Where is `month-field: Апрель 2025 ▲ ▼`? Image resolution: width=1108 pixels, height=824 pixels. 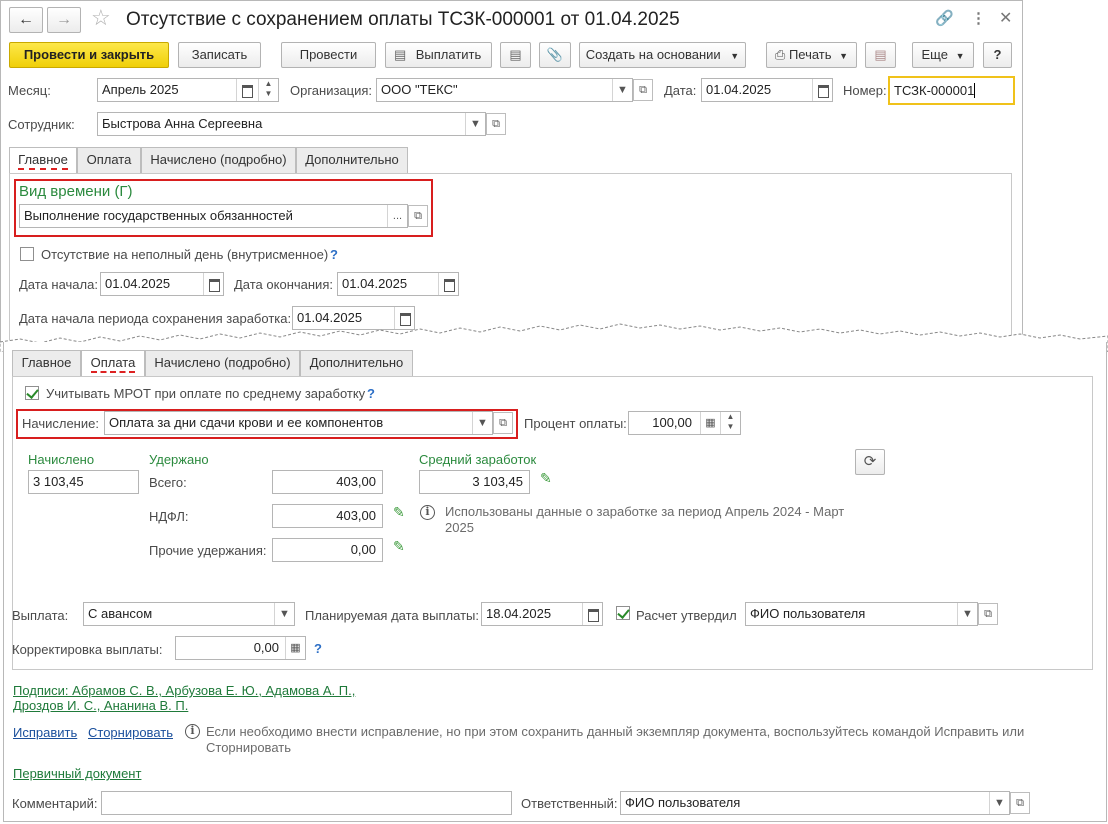
month-field: Апрель 2025 ▲ ▼ is located at coordinates (188, 90).